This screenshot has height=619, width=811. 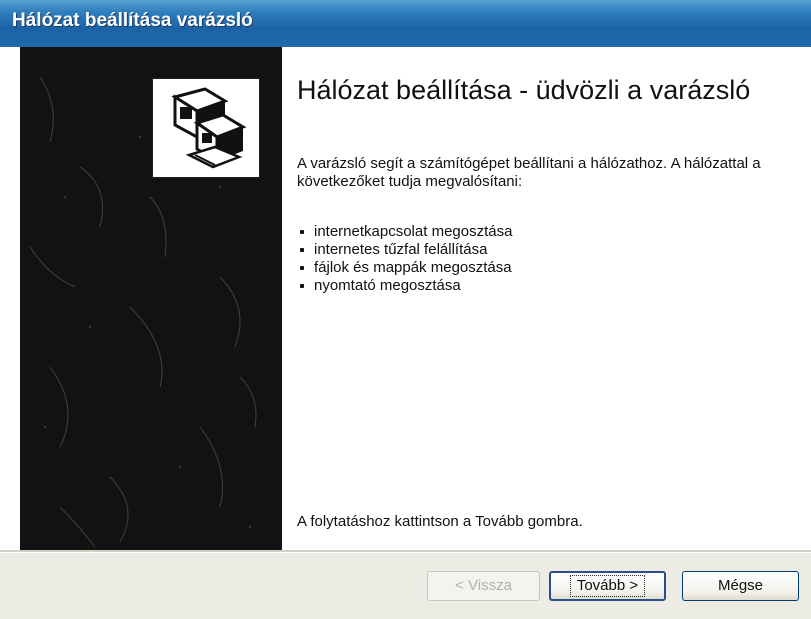 What do you see at coordinates (404, 268) in the screenshot?
I see `list-item: fájlok és mappák megosztása` at bounding box center [404, 268].